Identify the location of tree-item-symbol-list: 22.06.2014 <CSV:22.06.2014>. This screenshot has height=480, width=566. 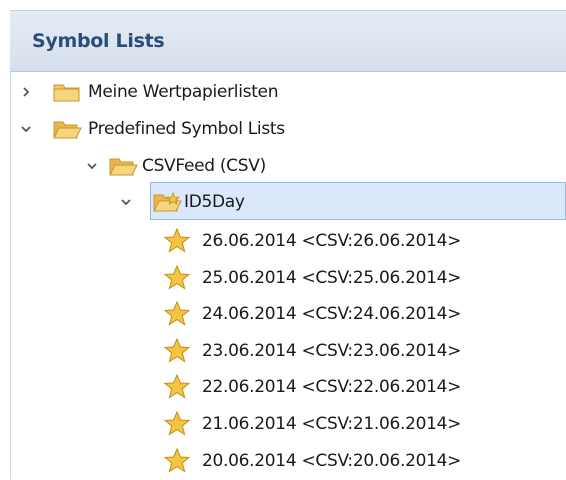
(361, 387).